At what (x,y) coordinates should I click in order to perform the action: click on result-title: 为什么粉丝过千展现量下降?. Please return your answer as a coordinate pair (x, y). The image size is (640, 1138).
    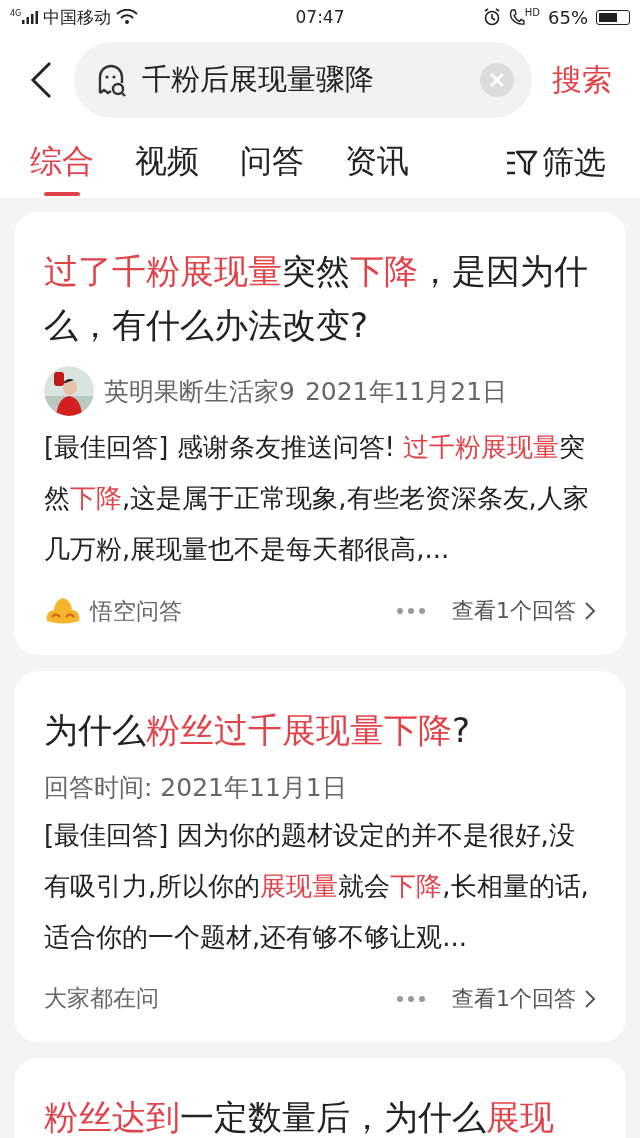
    Looking at the image, I should click on (320, 730).